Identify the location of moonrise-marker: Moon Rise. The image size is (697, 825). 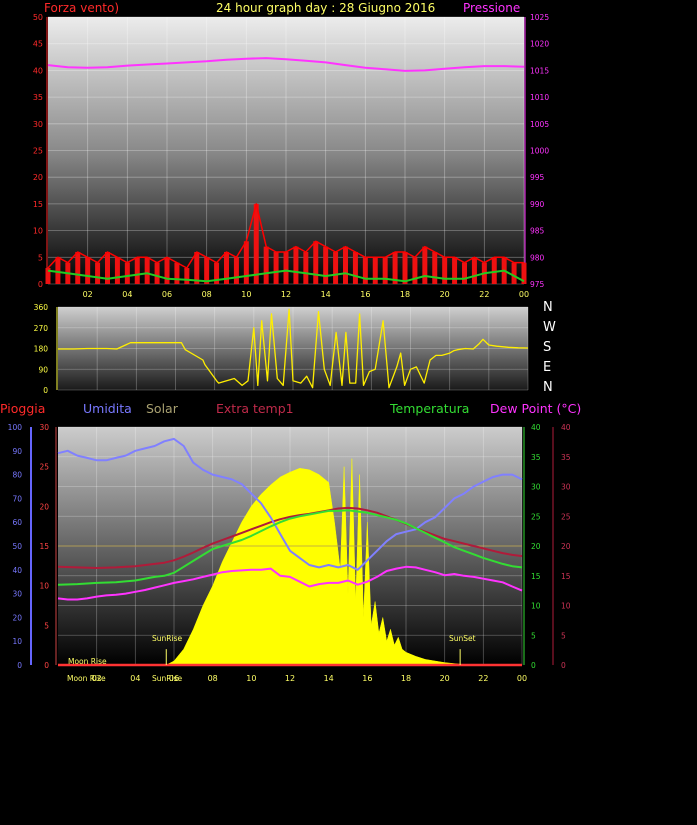
(87, 661).